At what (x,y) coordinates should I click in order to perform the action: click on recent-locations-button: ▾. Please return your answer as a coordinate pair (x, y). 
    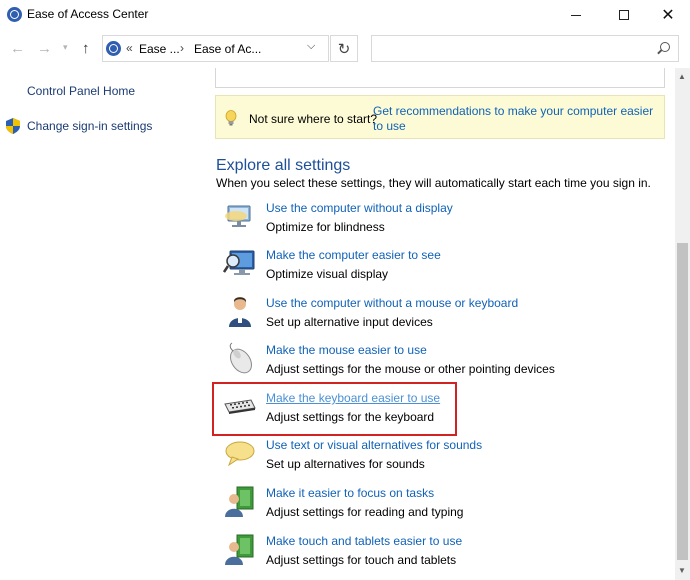
    Looking at the image, I should click on (65, 47).